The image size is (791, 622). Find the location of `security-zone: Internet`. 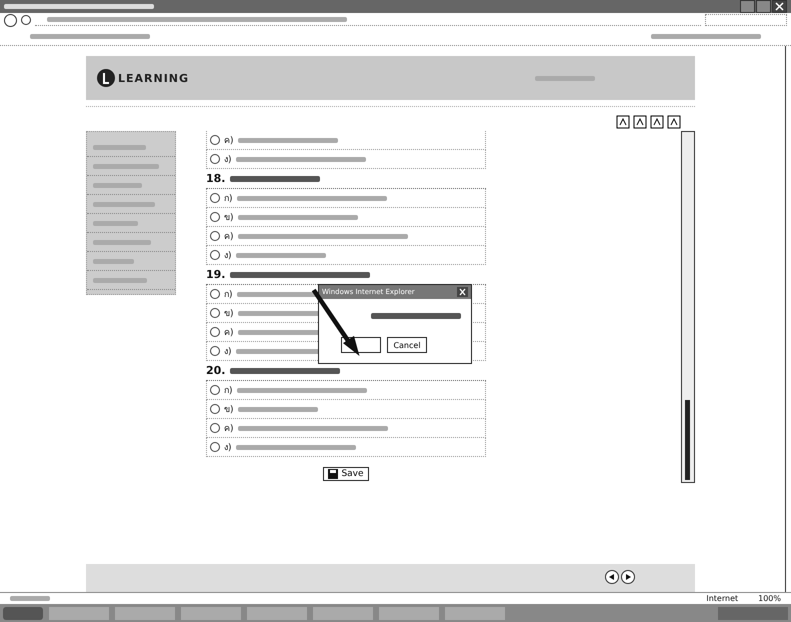

security-zone: Internet is located at coordinates (722, 598).